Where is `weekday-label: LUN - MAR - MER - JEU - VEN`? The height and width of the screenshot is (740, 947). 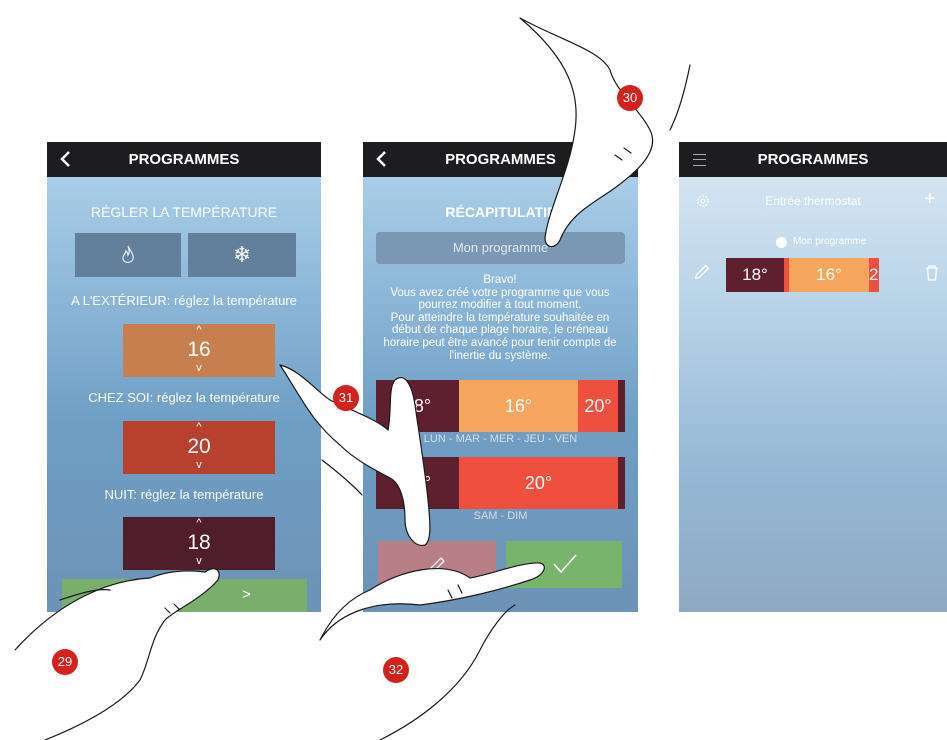 weekday-label: LUN - MAR - MER - JEU - VEN is located at coordinates (500, 439).